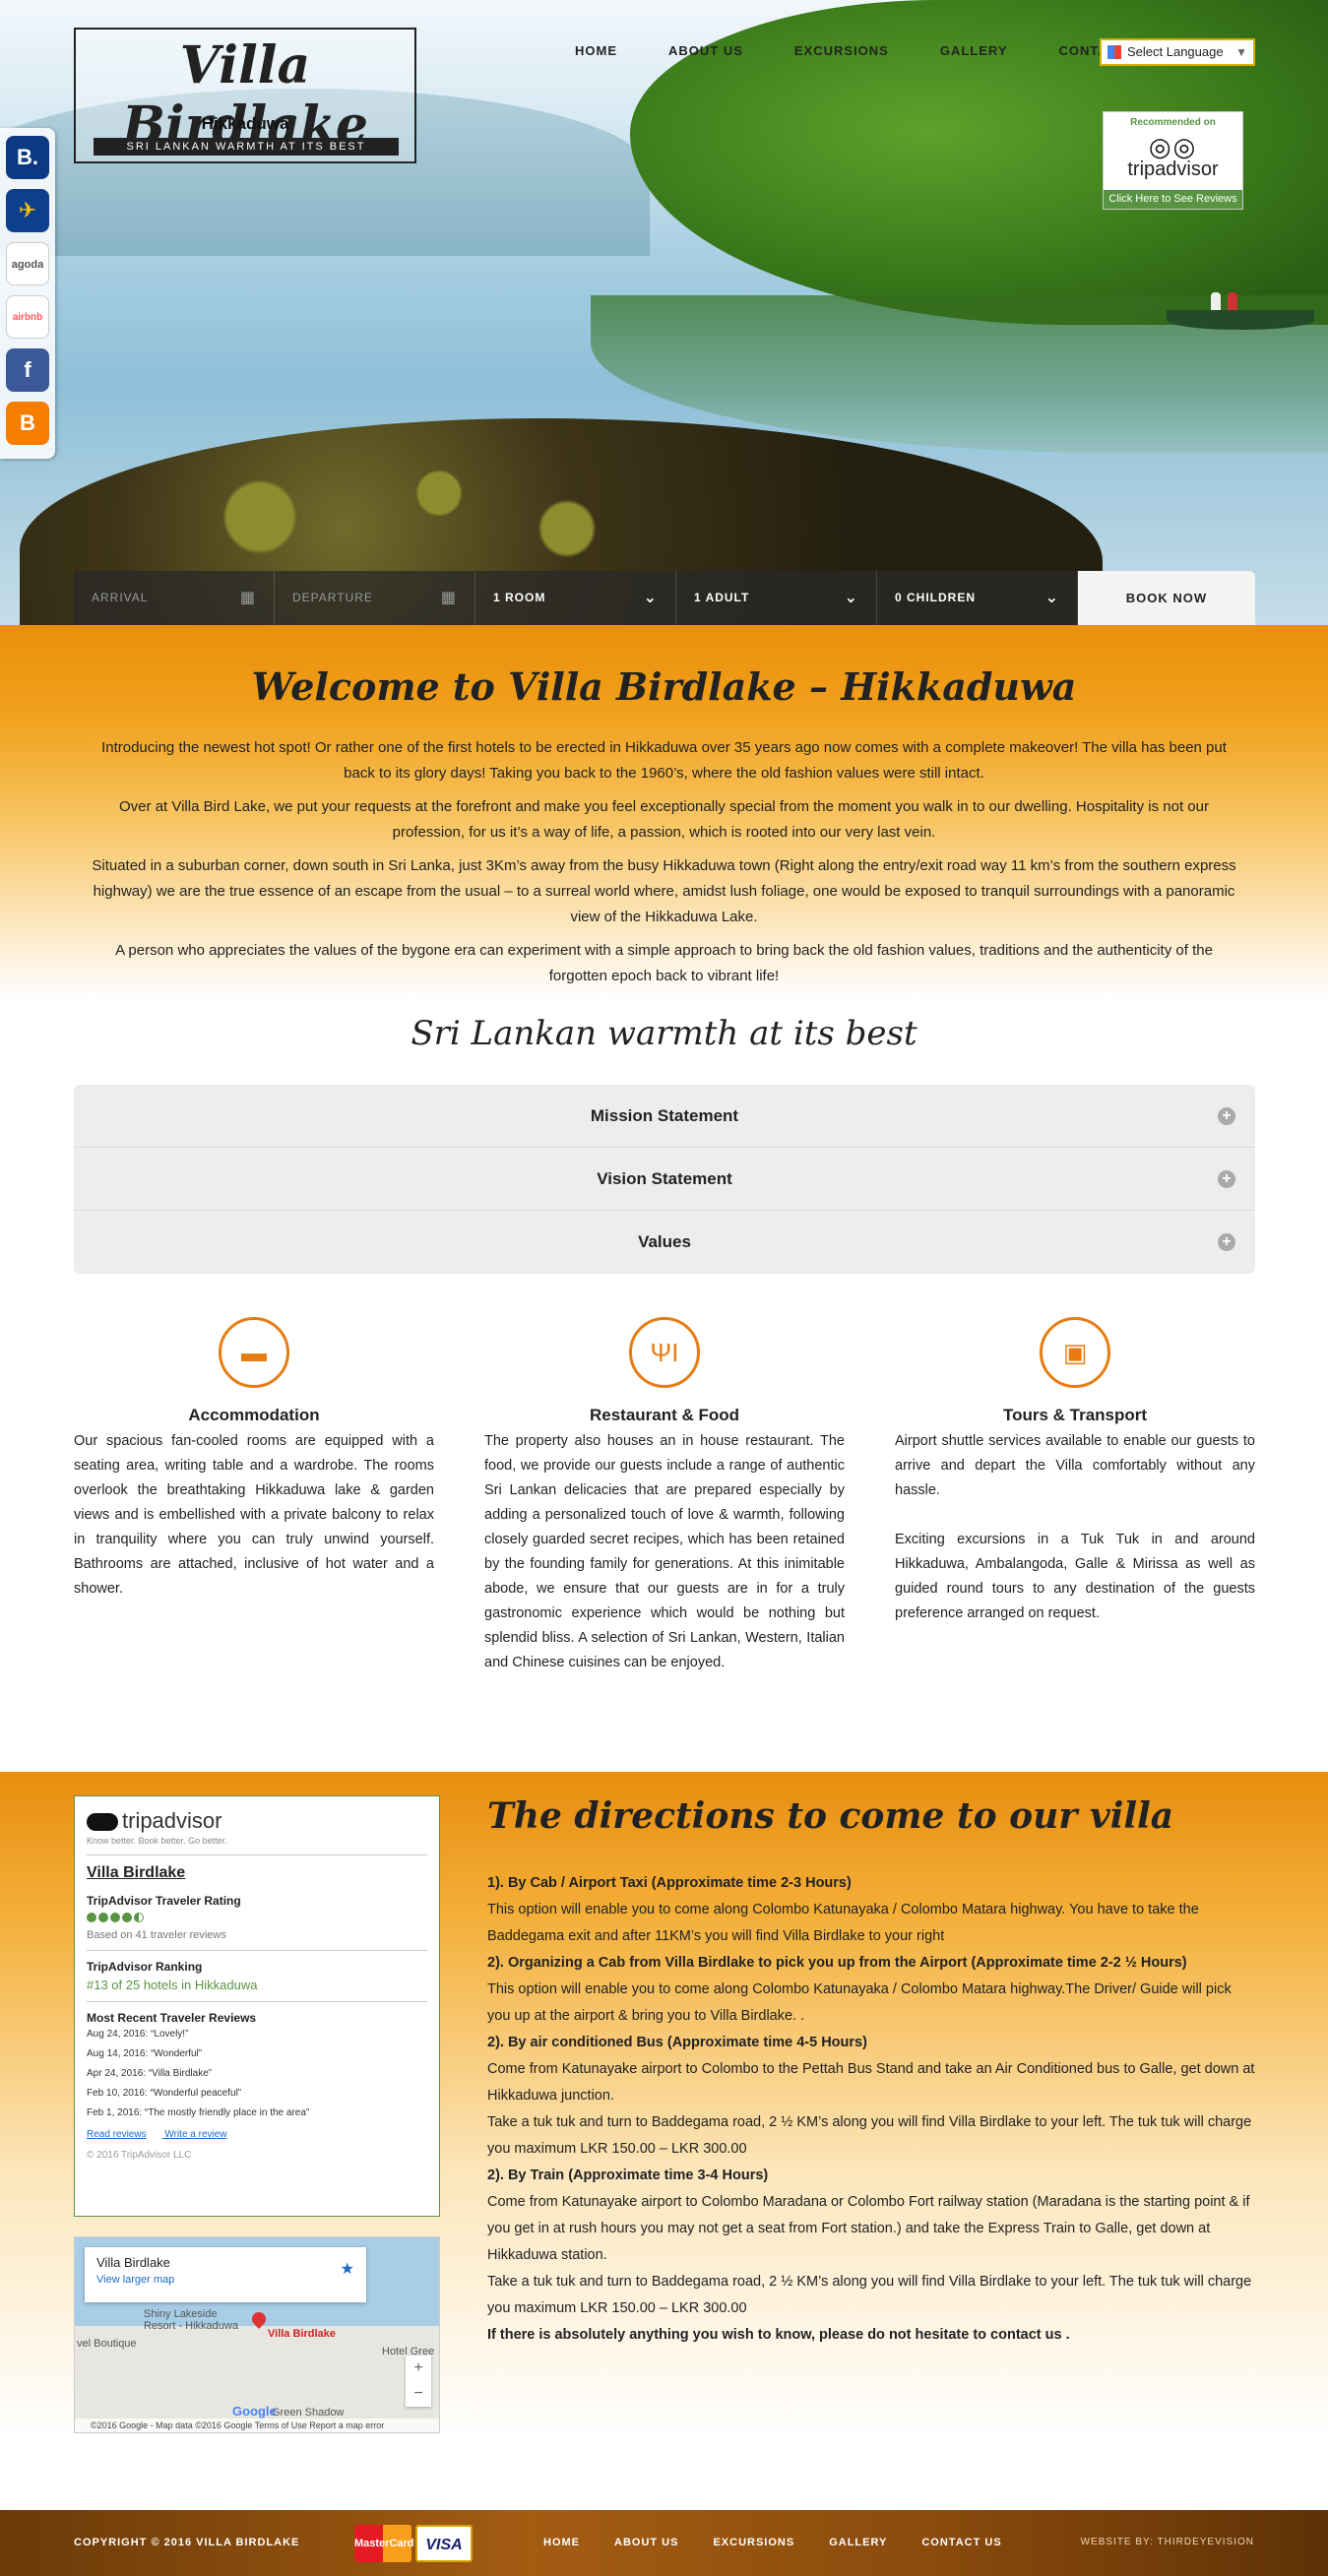  Describe the element at coordinates (418, 2381) in the screenshot. I see `map-zoom-control: + −` at that location.